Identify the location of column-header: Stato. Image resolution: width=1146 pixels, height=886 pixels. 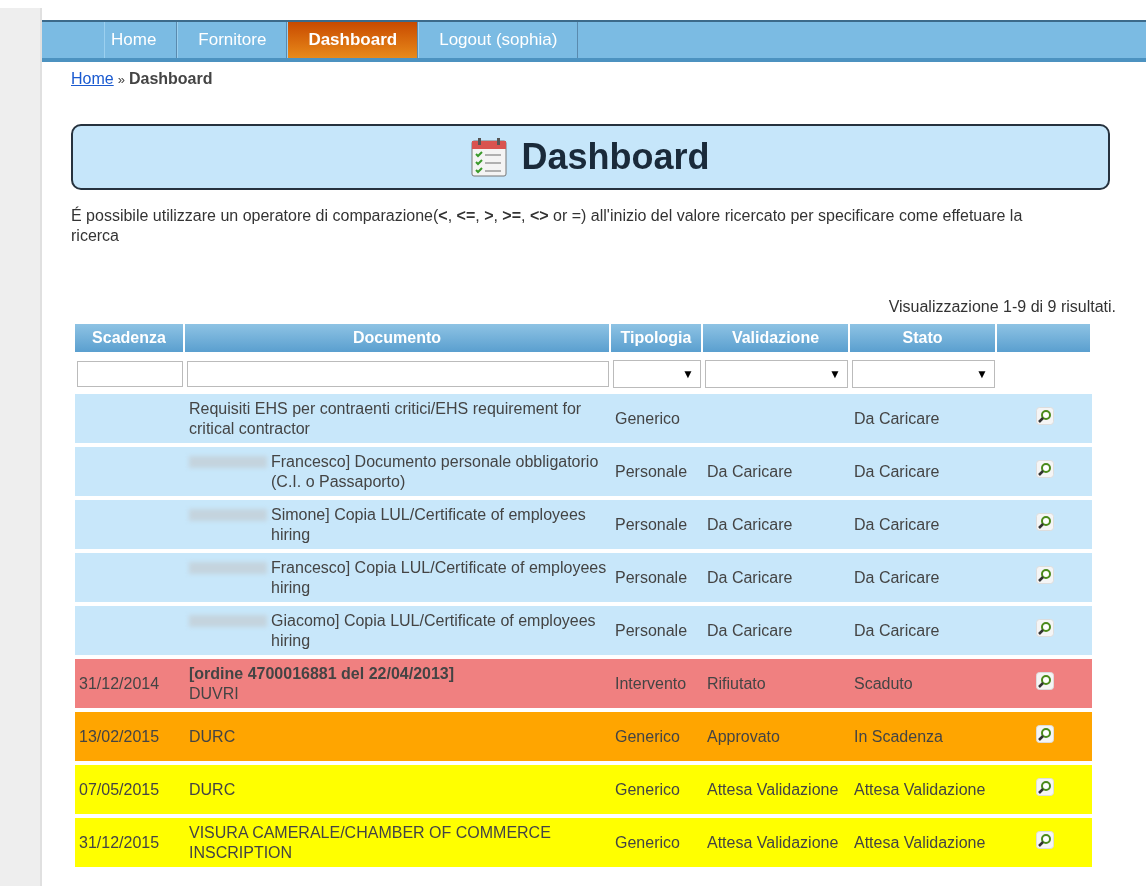
(923, 338).